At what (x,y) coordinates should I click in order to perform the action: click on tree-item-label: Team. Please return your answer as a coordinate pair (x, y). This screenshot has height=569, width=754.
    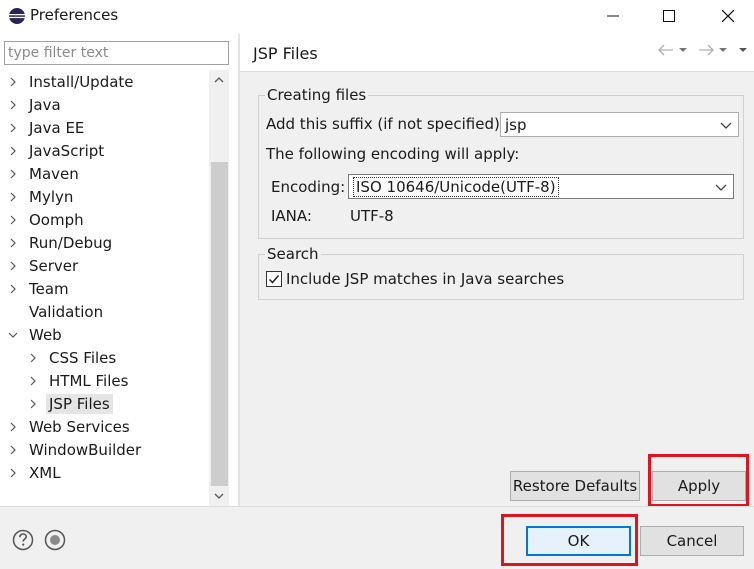
    Looking at the image, I should click on (49, 288).